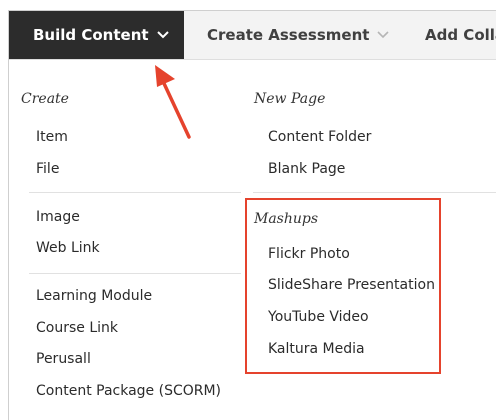 The image size is (496, 420). I want to click on build-content-label: Build Content, so click(91, 35).